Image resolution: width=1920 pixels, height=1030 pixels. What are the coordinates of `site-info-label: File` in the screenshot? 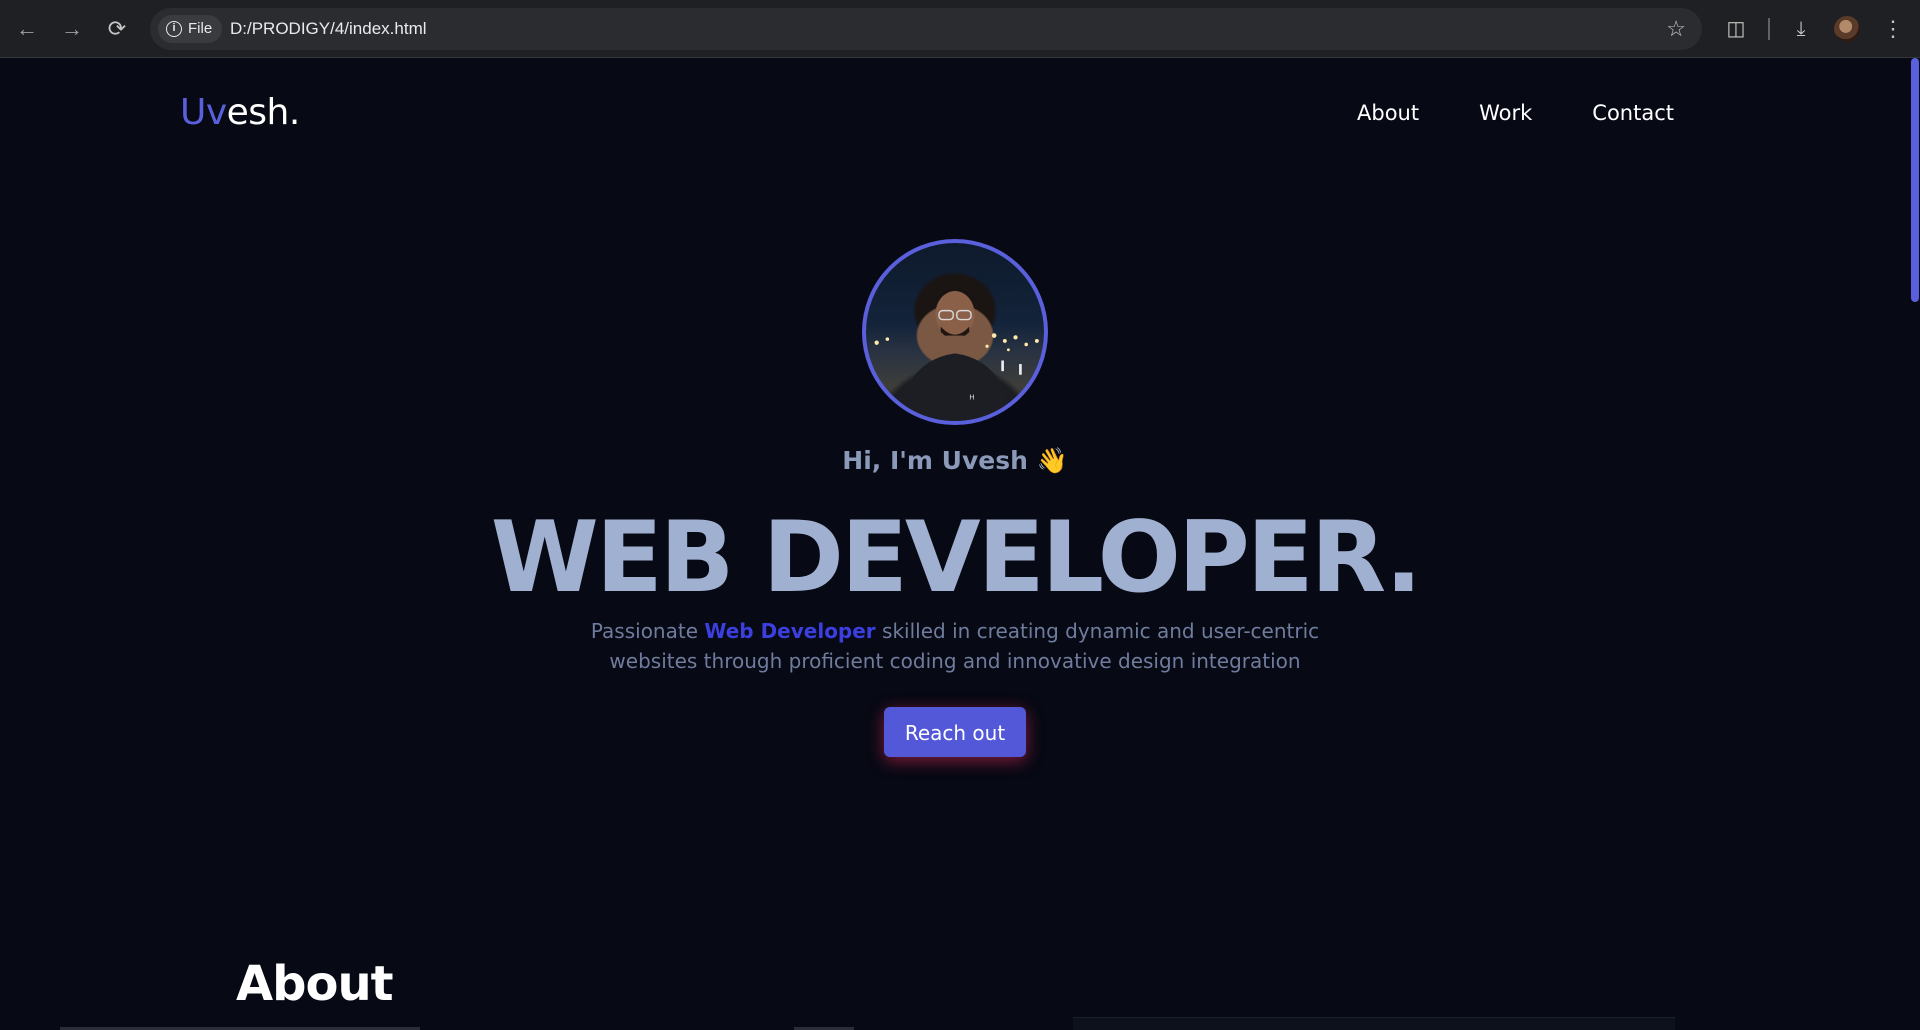 It's located at (200, 28).